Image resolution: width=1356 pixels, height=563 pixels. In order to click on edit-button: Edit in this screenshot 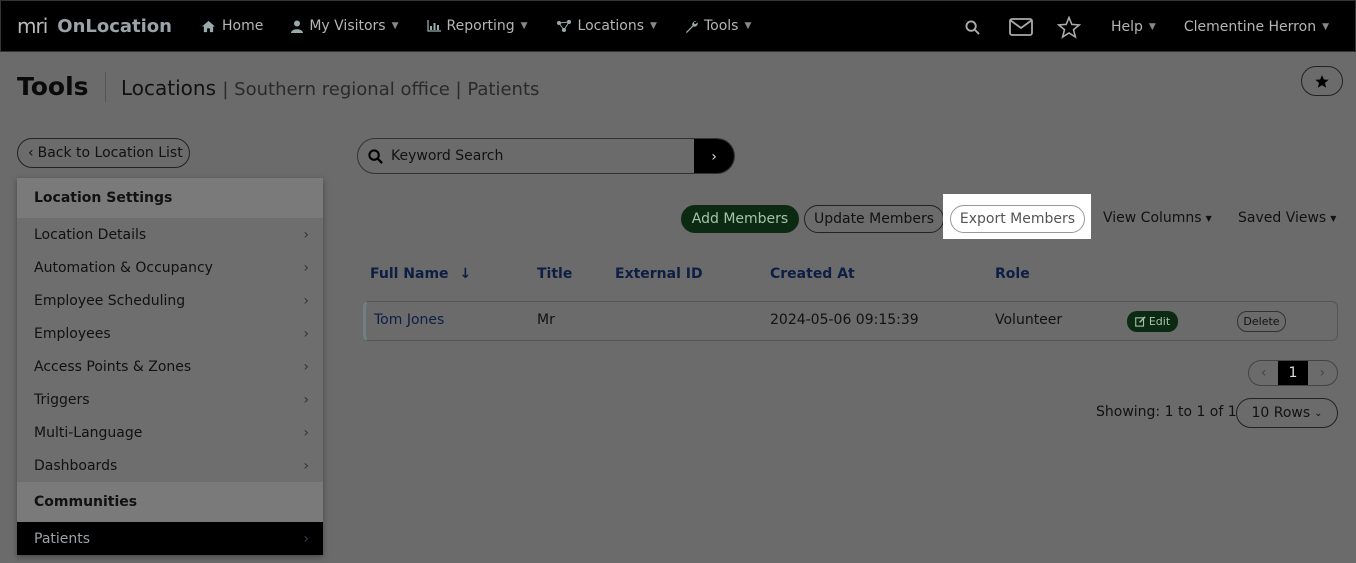, I will do `click(1152, 321)`.